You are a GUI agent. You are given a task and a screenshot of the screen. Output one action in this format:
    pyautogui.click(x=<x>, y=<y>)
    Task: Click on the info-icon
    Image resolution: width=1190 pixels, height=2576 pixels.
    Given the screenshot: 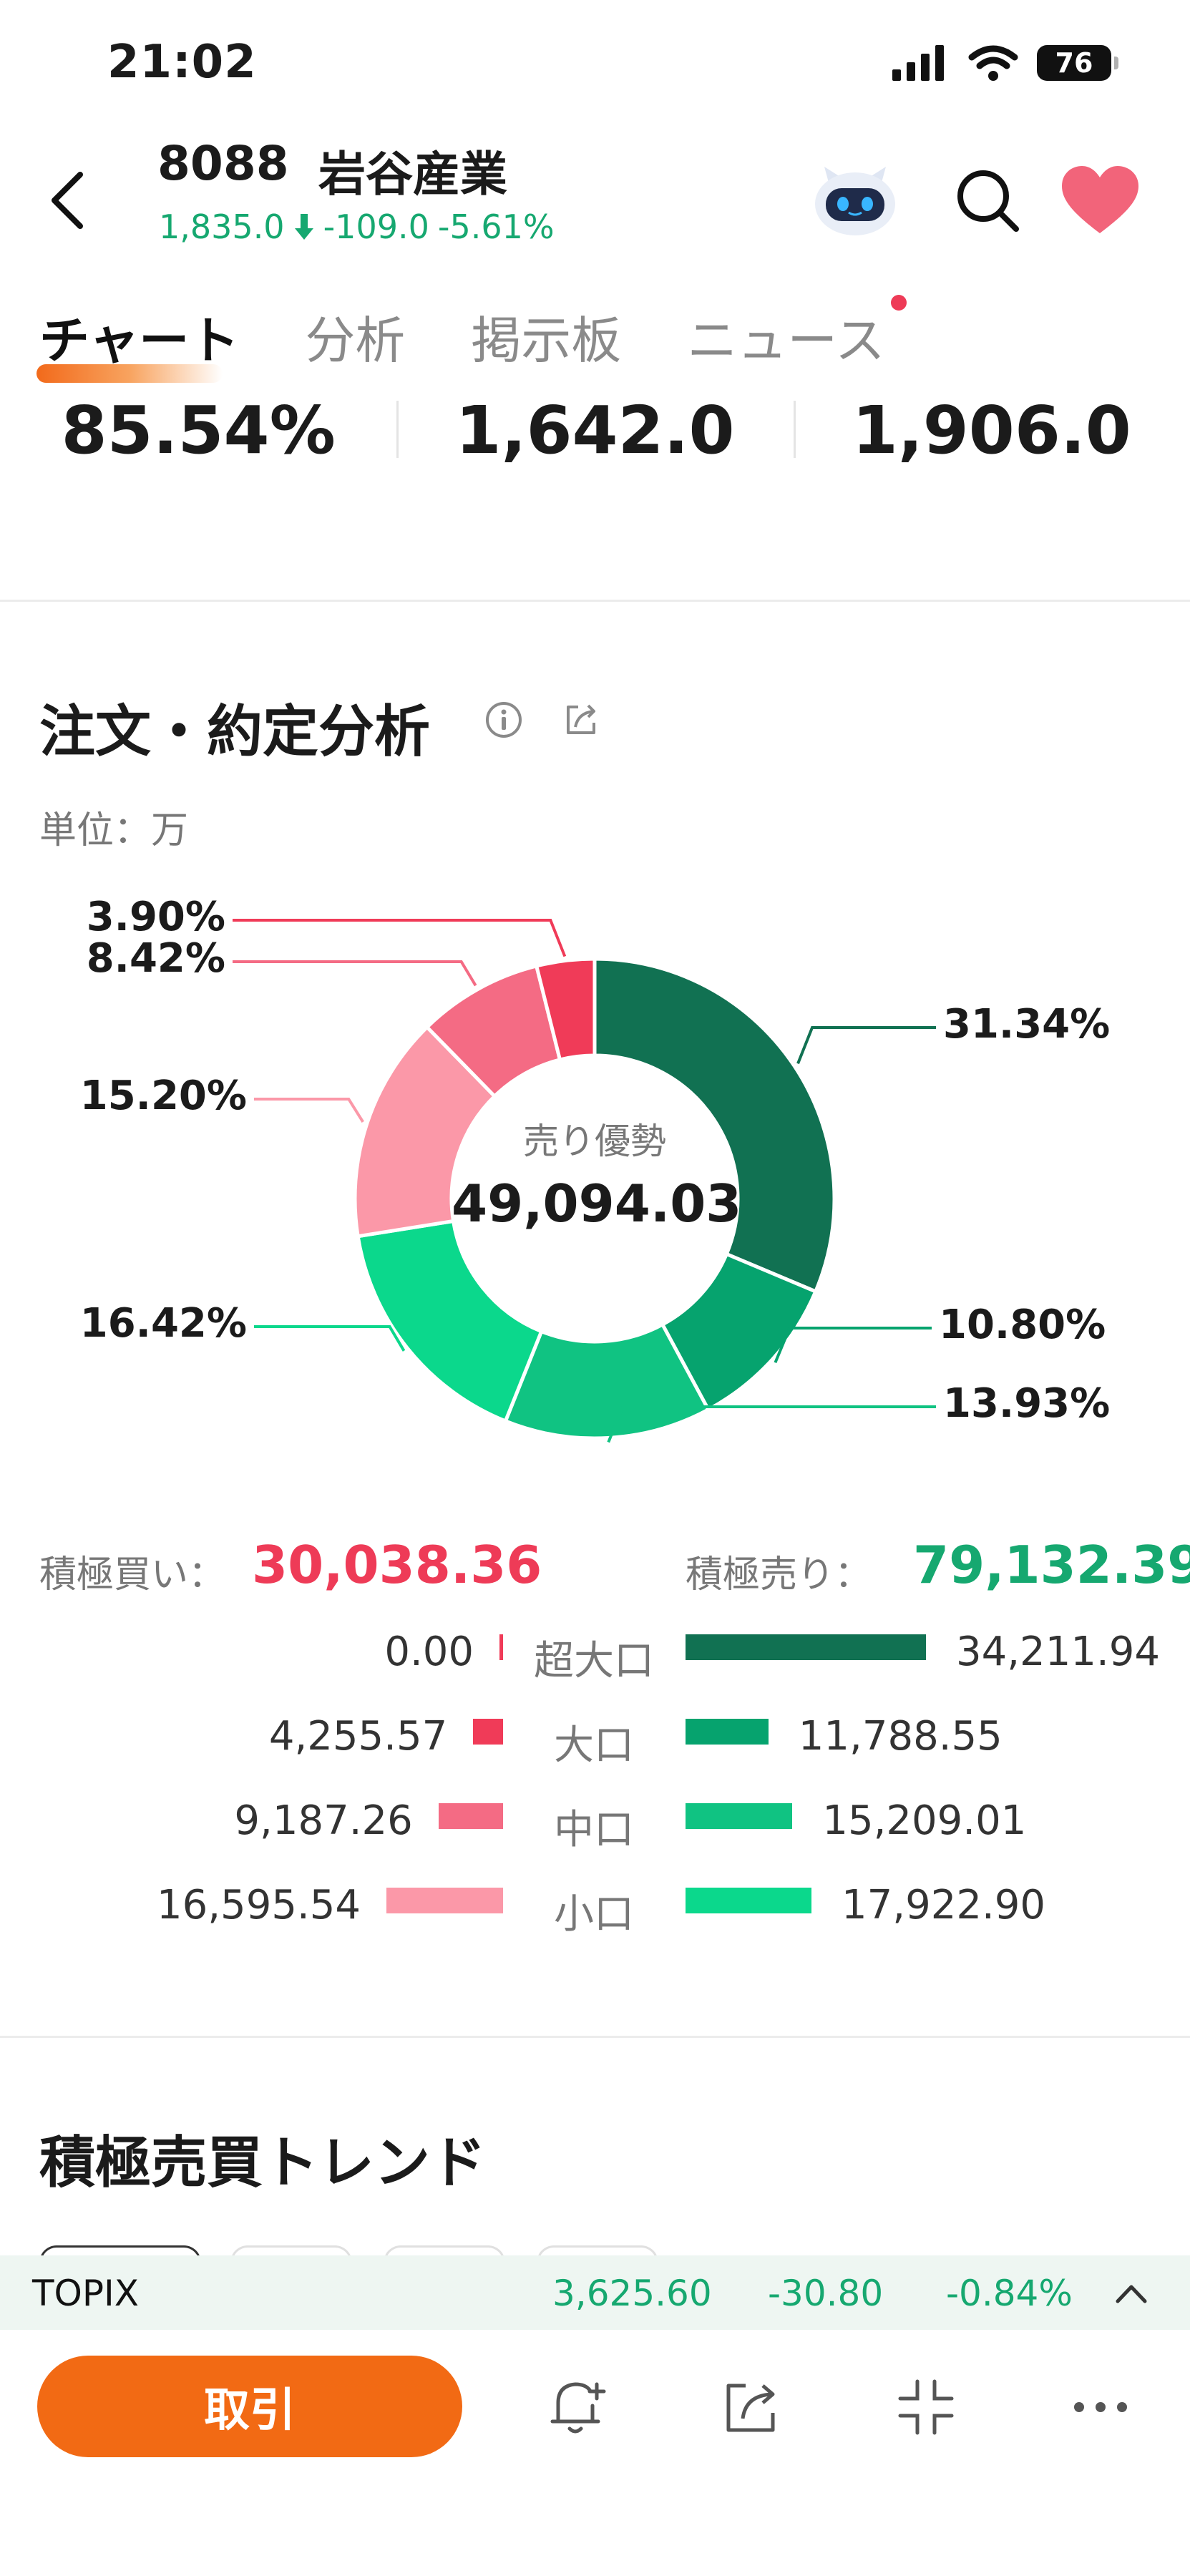 What is the action you would take?
    pyautogui.click(x=504, y=720)
    